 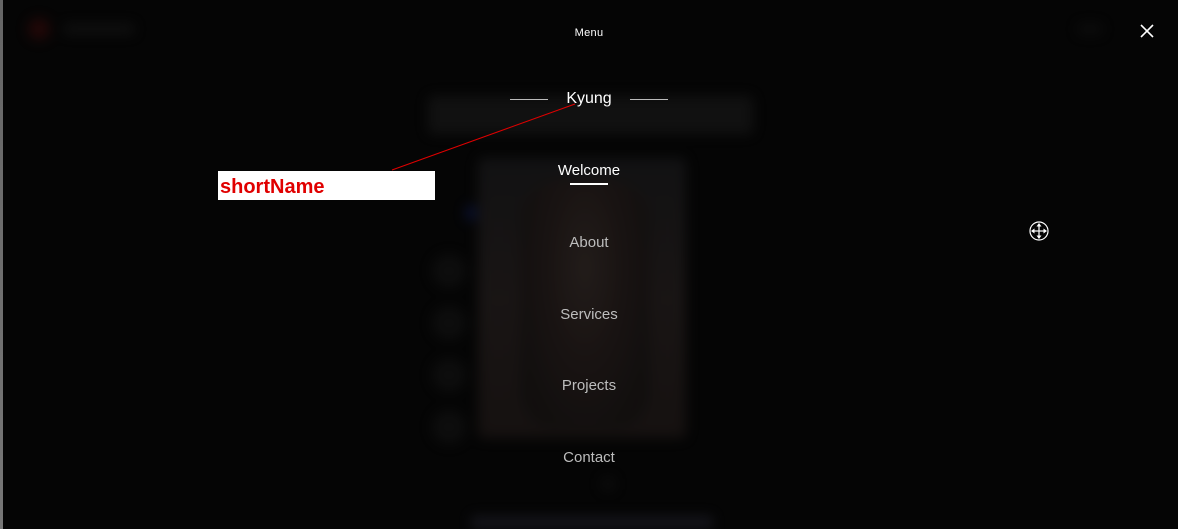 I want to click on annotation-label: shortName, so click(x=326, y=185).